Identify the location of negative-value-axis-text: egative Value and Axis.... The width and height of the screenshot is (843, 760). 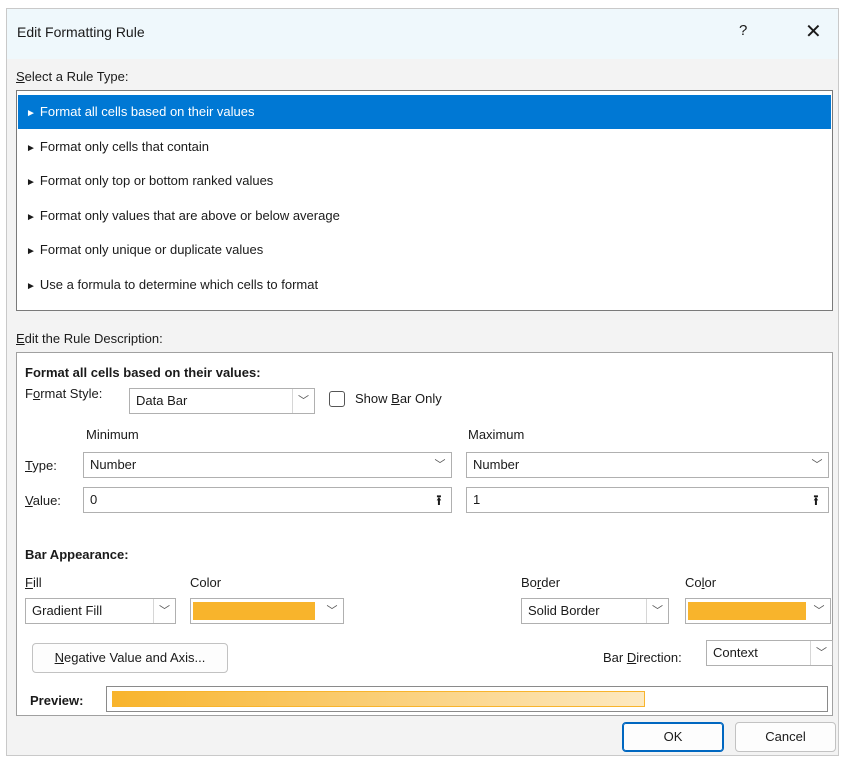
(134, 657).